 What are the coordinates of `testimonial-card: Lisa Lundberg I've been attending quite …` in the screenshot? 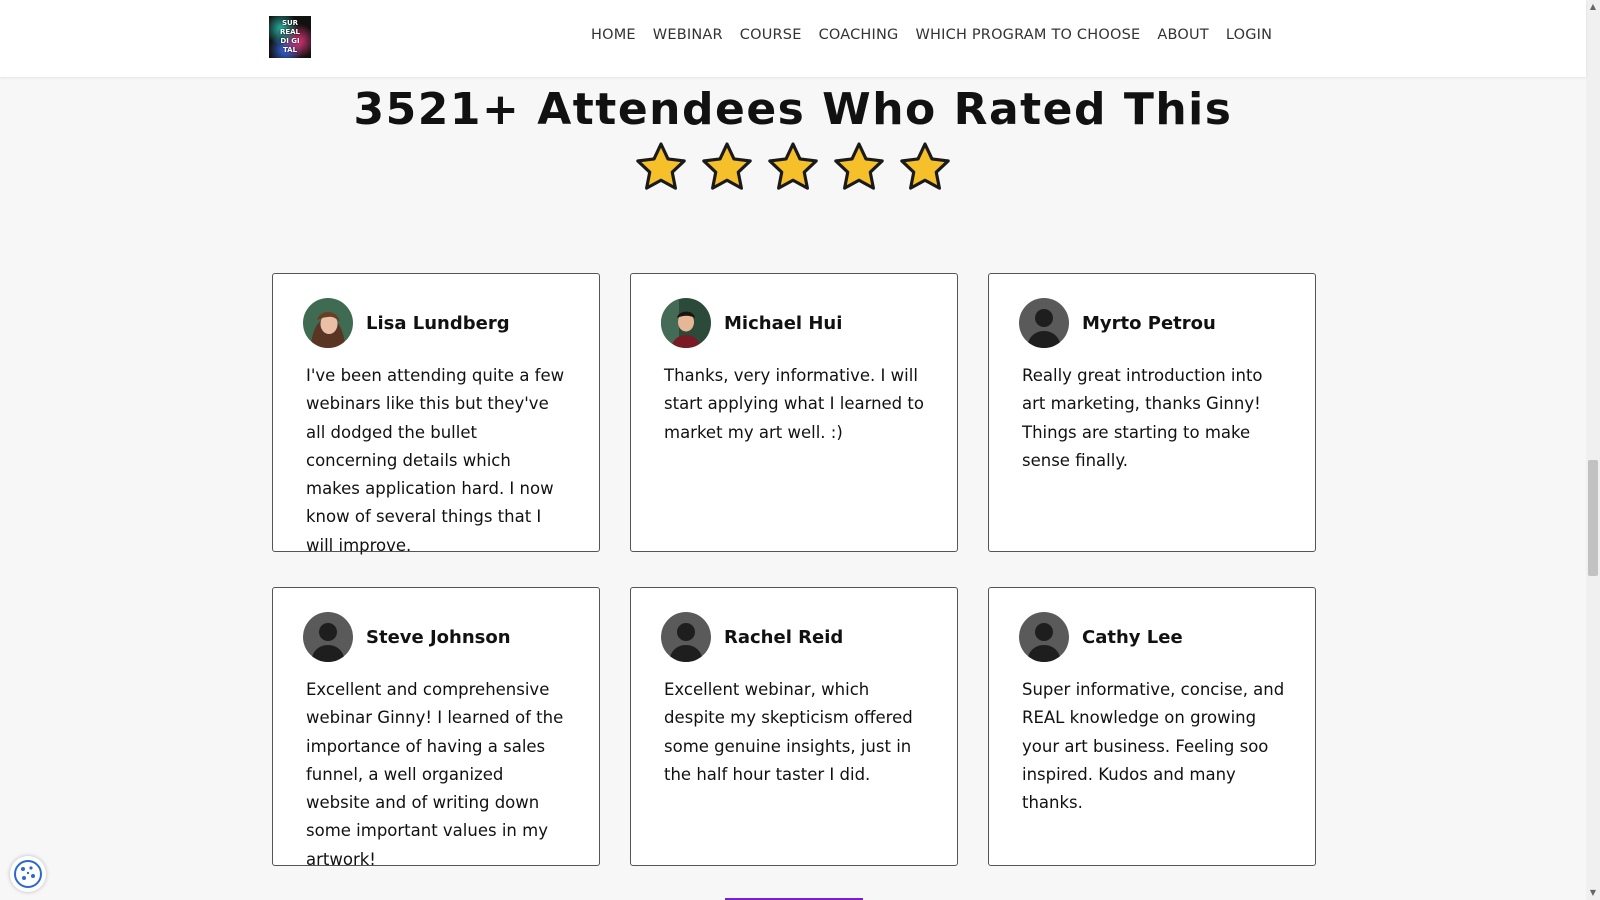 It's located at (436, 414).